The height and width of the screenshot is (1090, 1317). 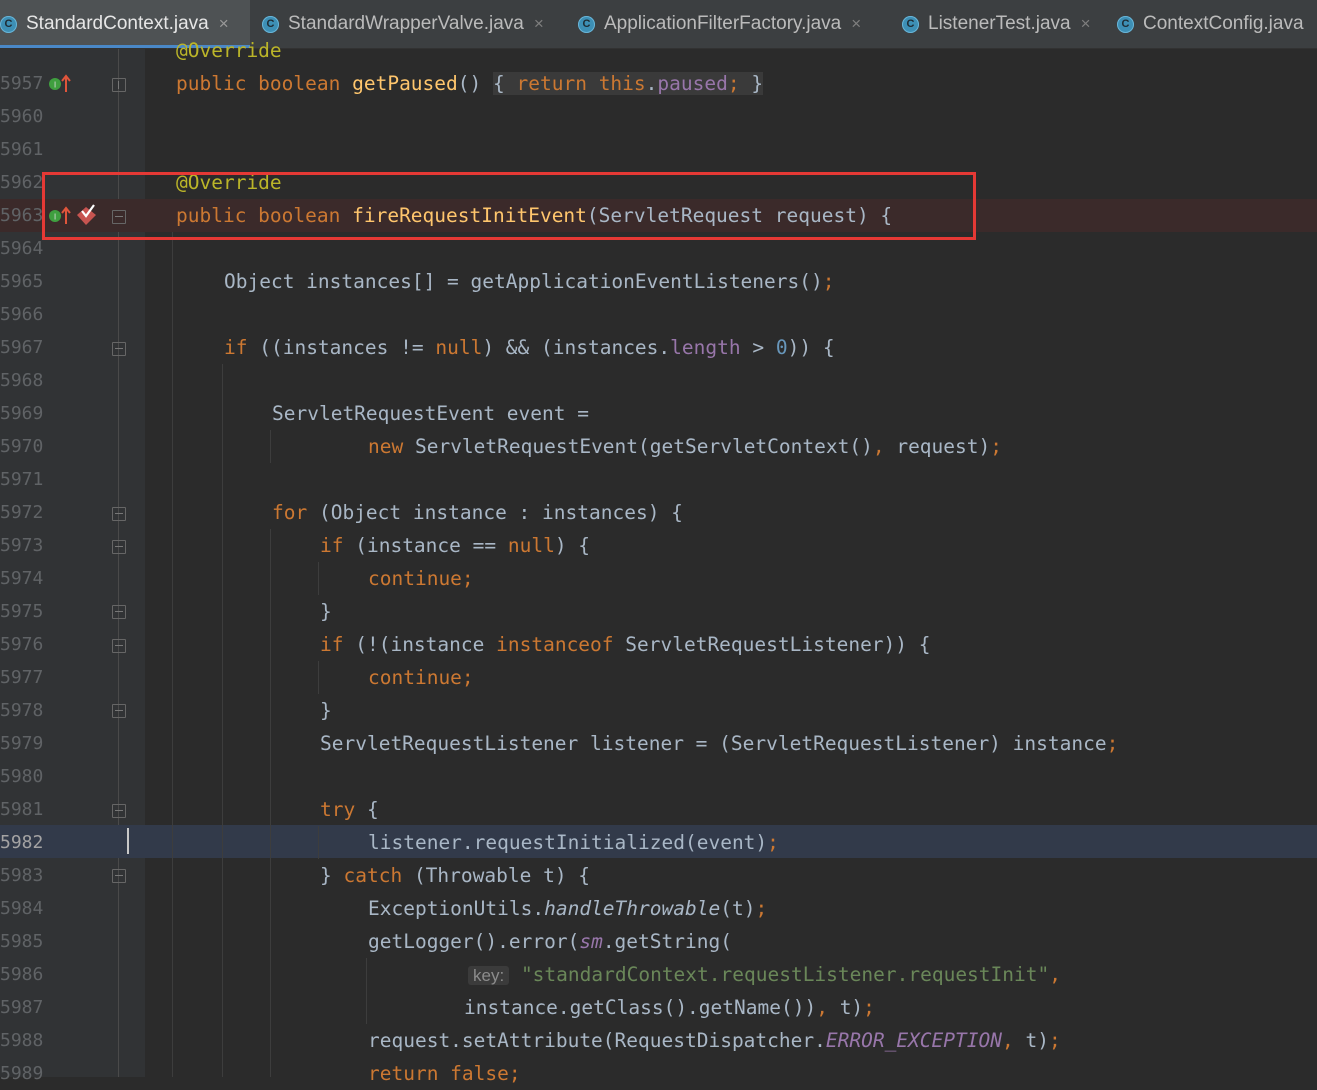 I want to click on line-number: 5960, so click(x=22, y=116).